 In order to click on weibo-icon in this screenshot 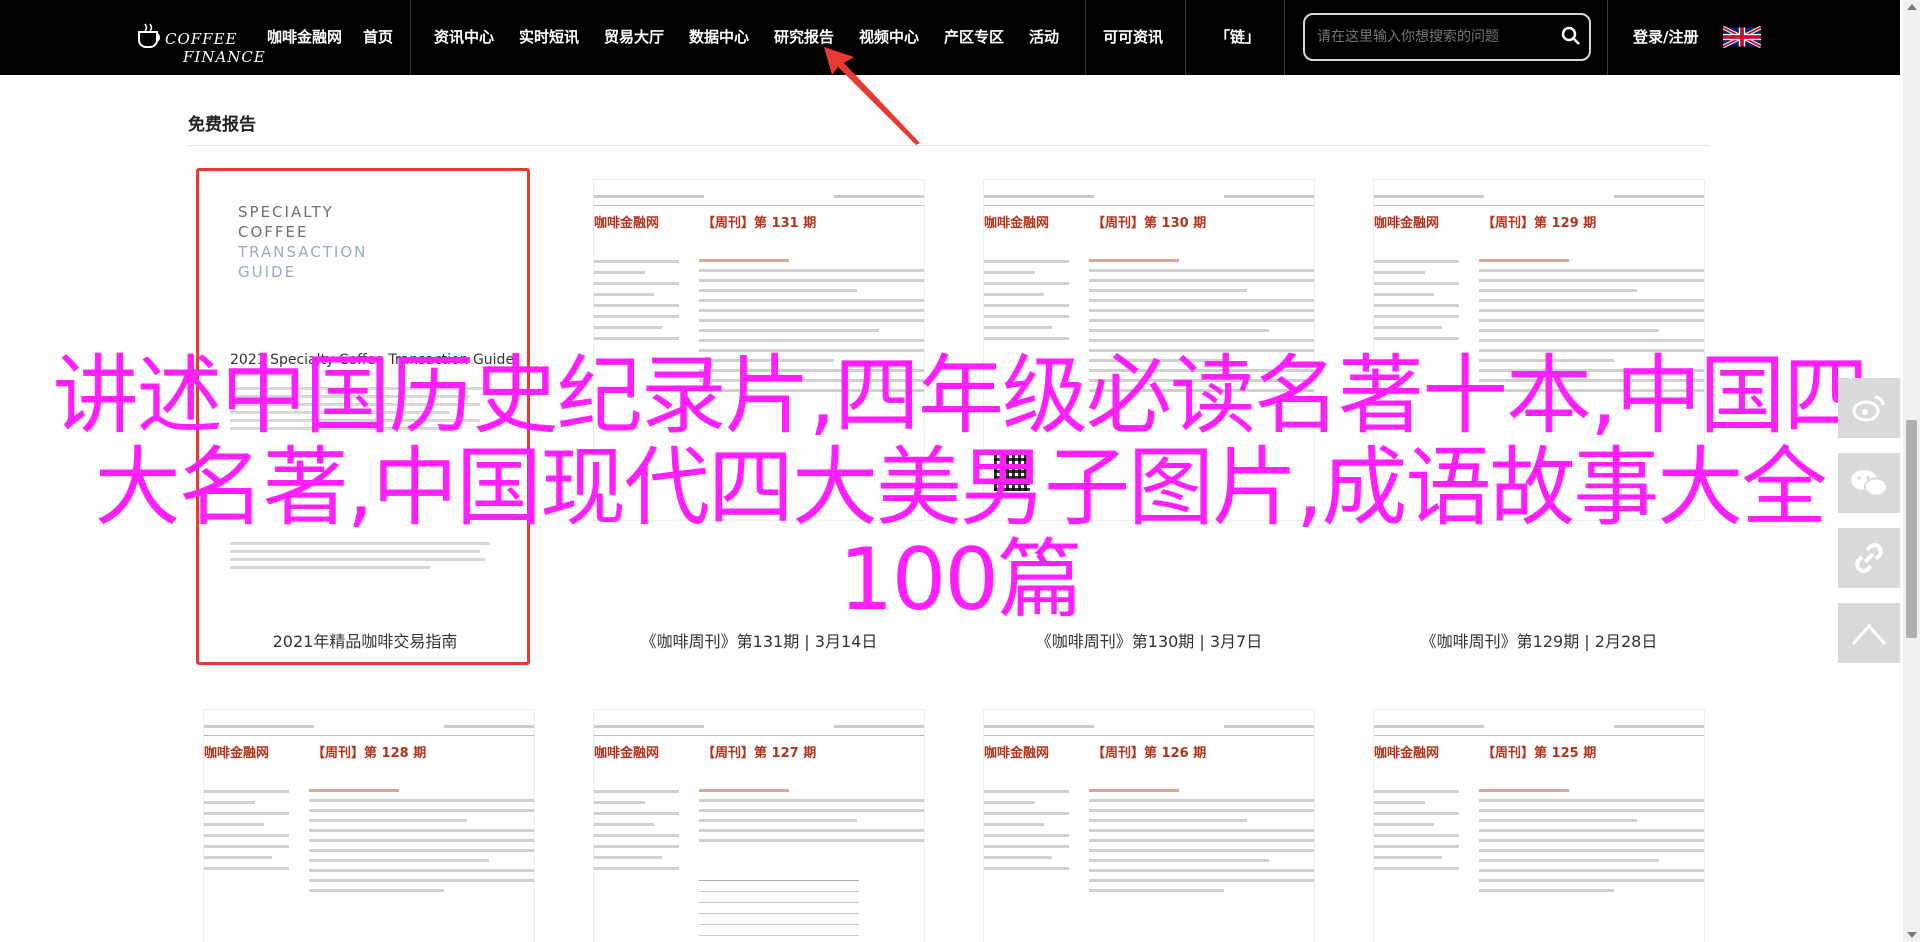, I will do `click(1868, 408)`.